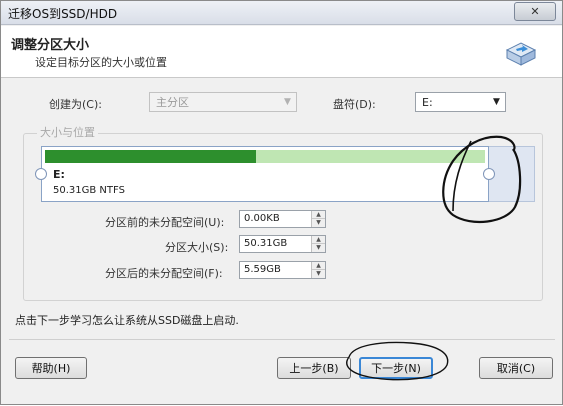 This screenshot has height=406, width=563. Describe the element at coordinates (281, 13) in the screenshot. I see `title-bar: 迁移OS到SSD/HDD ✕` at that location.